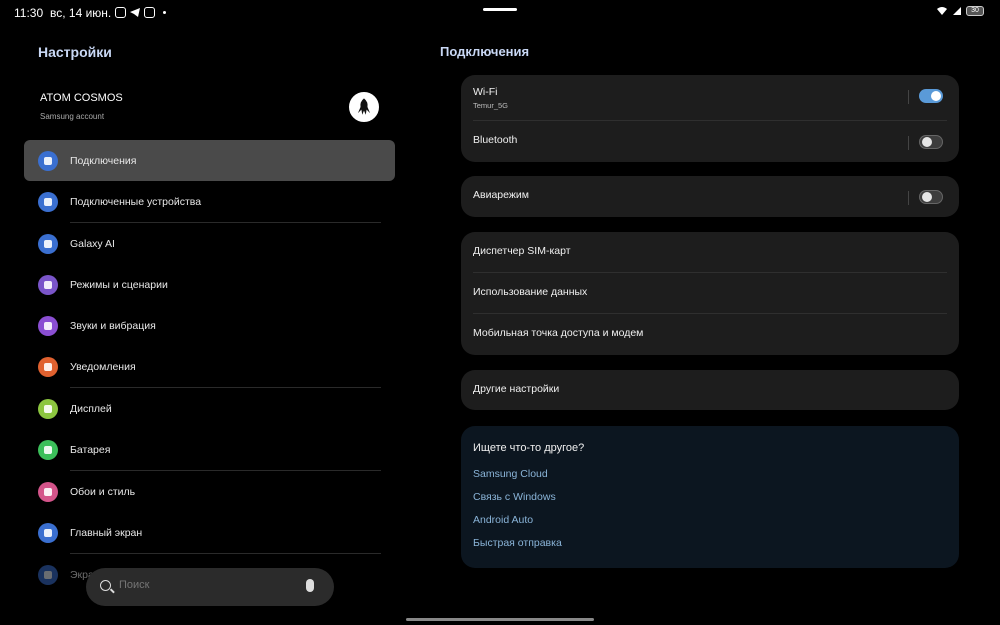 This screenshot has width=1000, height=625. What do you see at coordinates (103, 491) in the screenshot?
I see `sidebar-item-label: Обои и стиль` at bounding box center [103, 491].